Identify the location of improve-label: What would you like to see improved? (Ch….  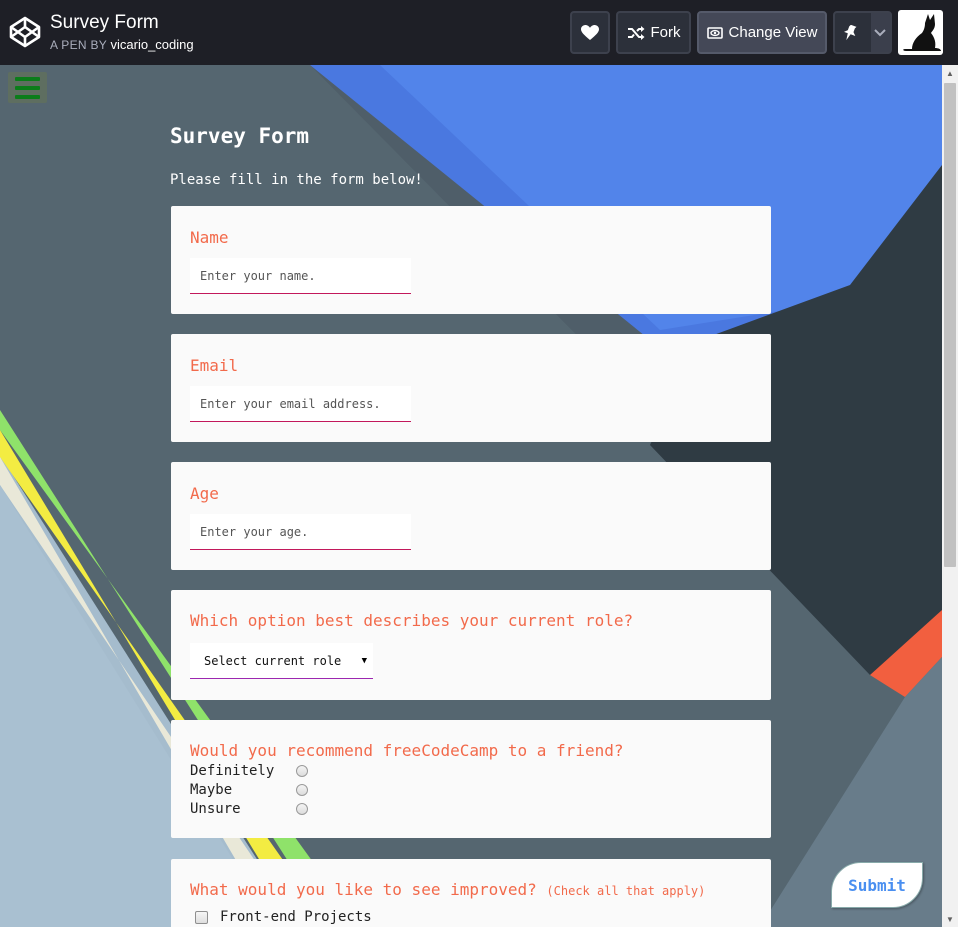
(447, 889).